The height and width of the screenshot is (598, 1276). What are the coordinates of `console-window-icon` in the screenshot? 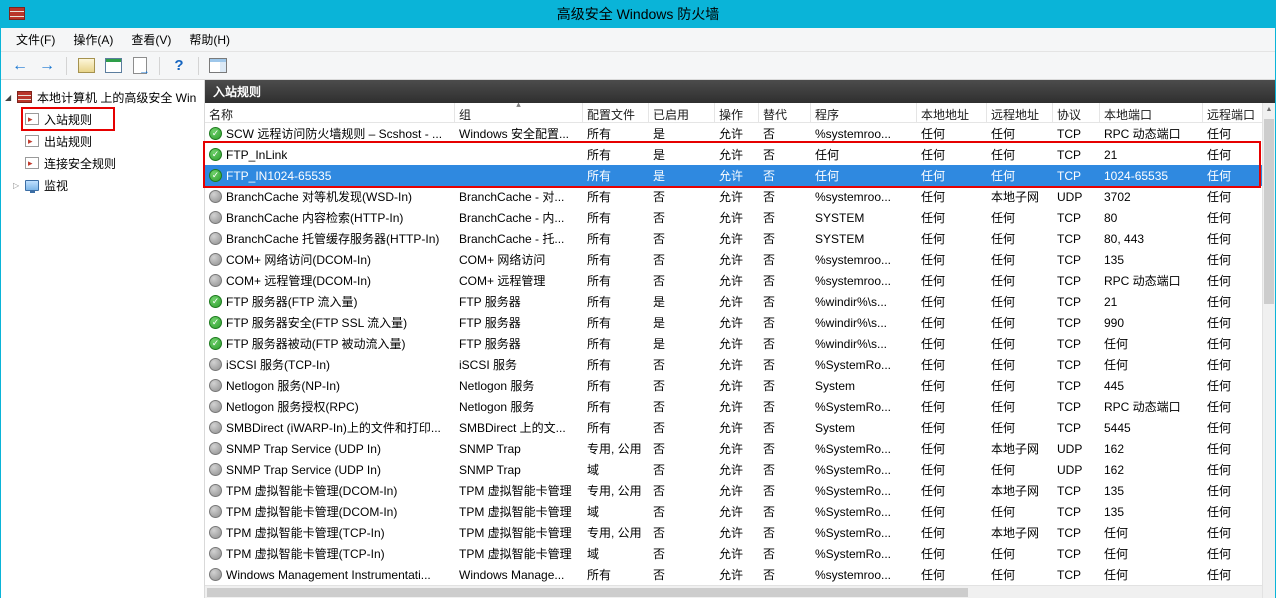 It's located at (113, 66).